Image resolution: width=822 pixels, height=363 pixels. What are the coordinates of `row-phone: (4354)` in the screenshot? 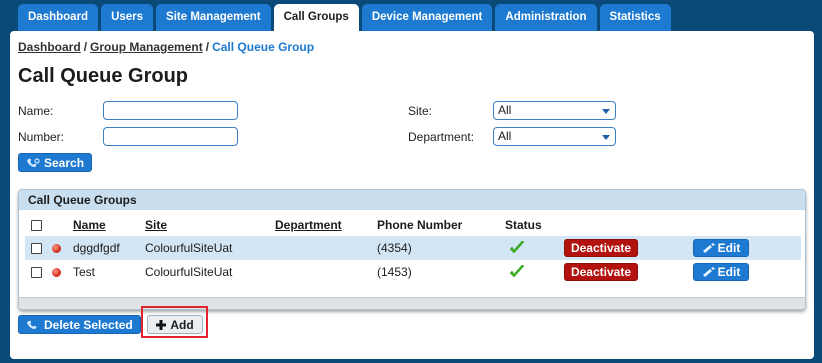 It's located at (394, 248).